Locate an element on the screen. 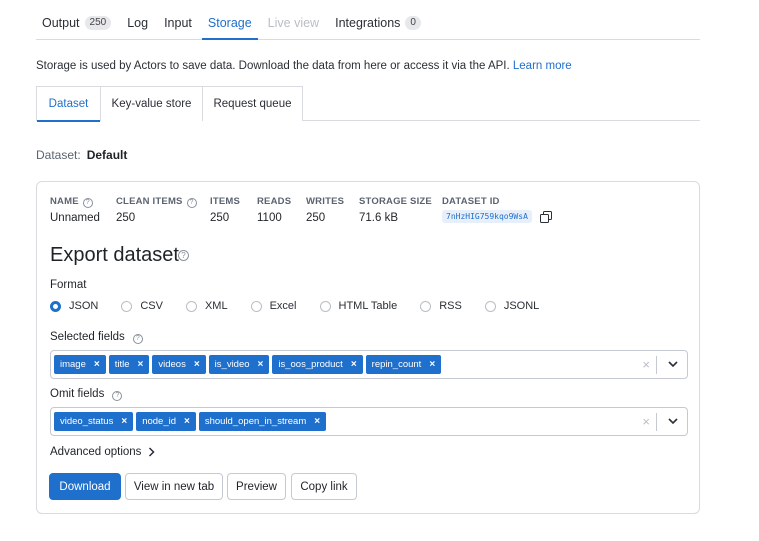 This screenshot has width=759, height=541. subtab-dataset-label: Dataset is located at coordinates (68, 104).